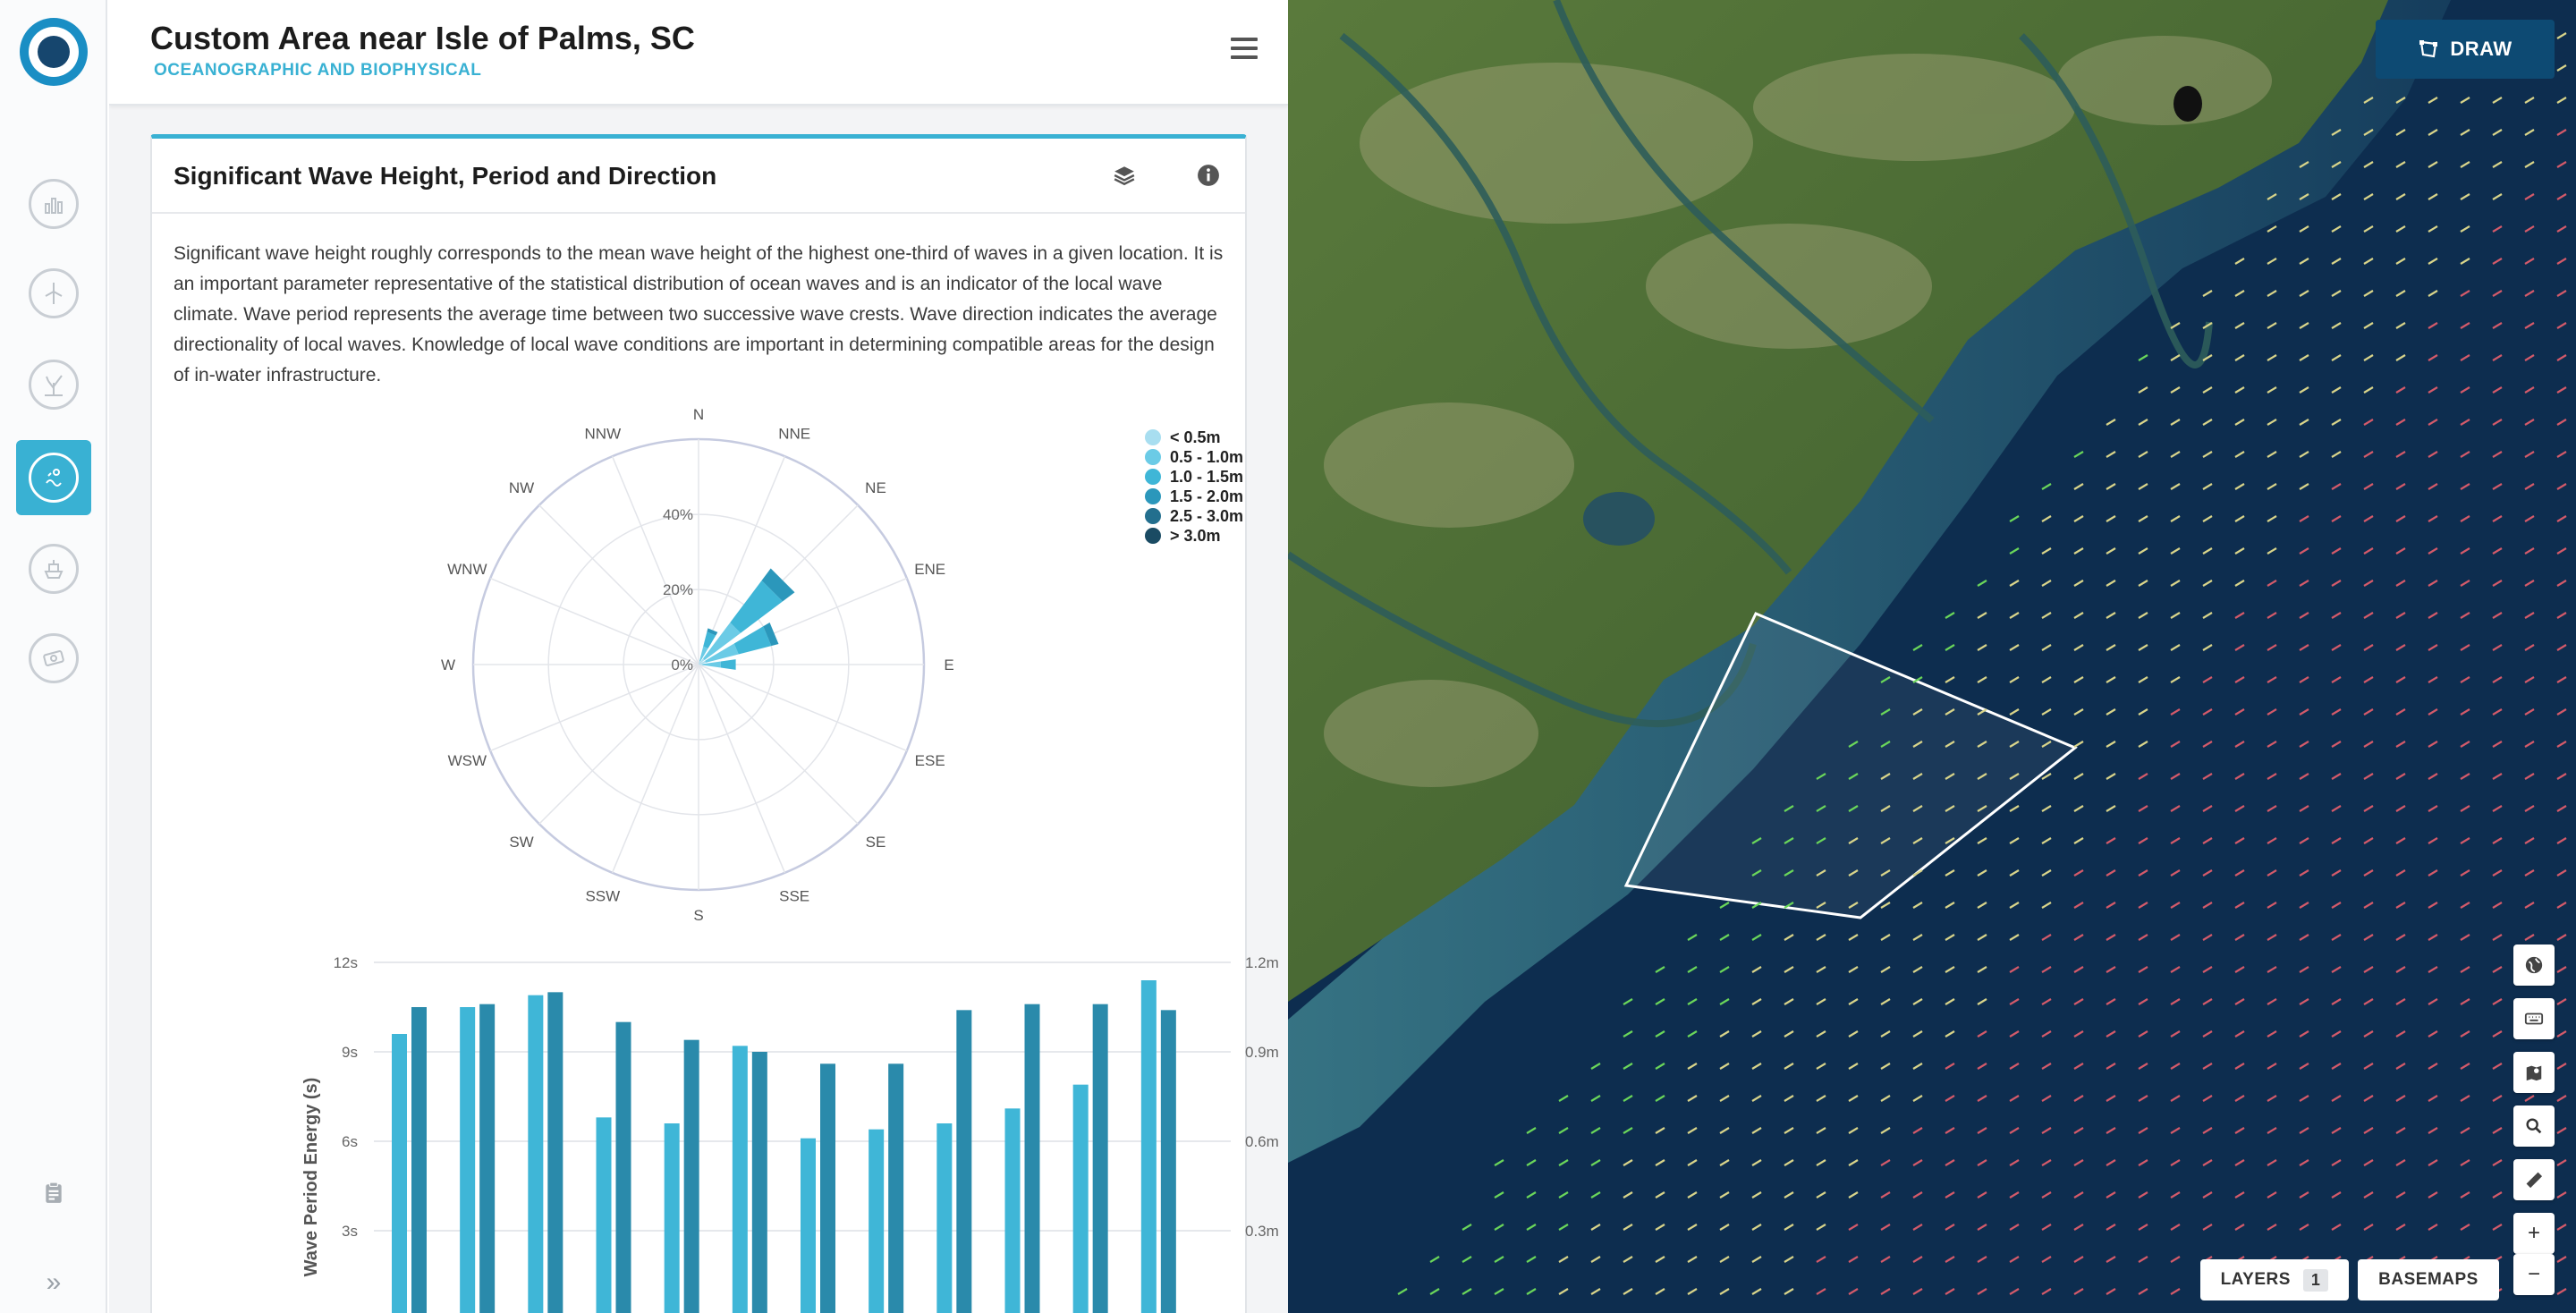 Image resolution: width=2576 pixels, height=1313 pixels. What do you see at coordinates (54, 293) in the screenshot?
I see `wind-turbine-icon` at bounding box center [54, 293].